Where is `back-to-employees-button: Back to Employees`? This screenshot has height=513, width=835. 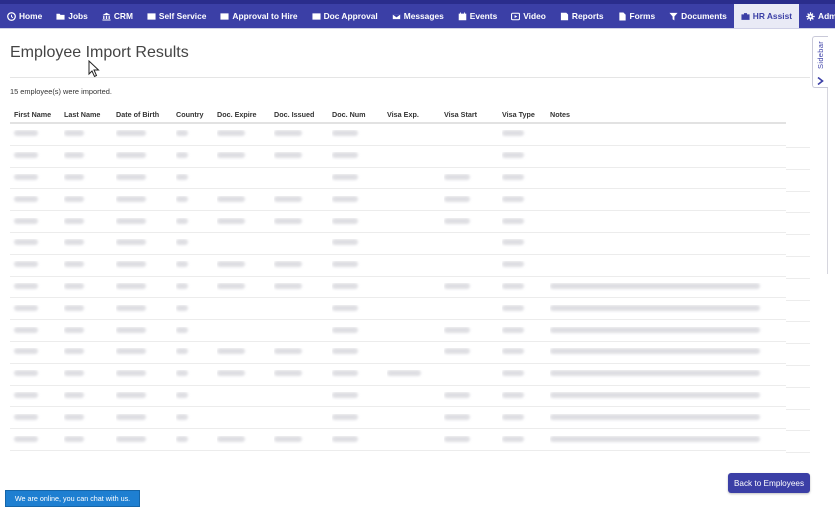 back-to-employees-button: Back to Employees is located at coordinates (769, 483).